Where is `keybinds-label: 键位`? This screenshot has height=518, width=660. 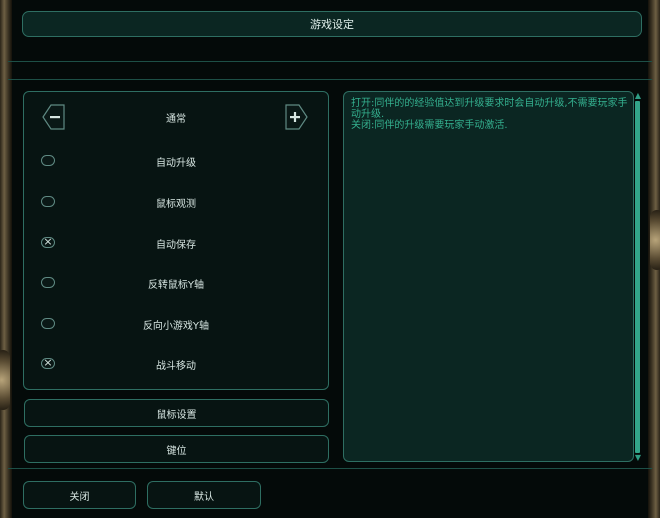
keybinds-label: 键位 is located at coordinates (176, 451).